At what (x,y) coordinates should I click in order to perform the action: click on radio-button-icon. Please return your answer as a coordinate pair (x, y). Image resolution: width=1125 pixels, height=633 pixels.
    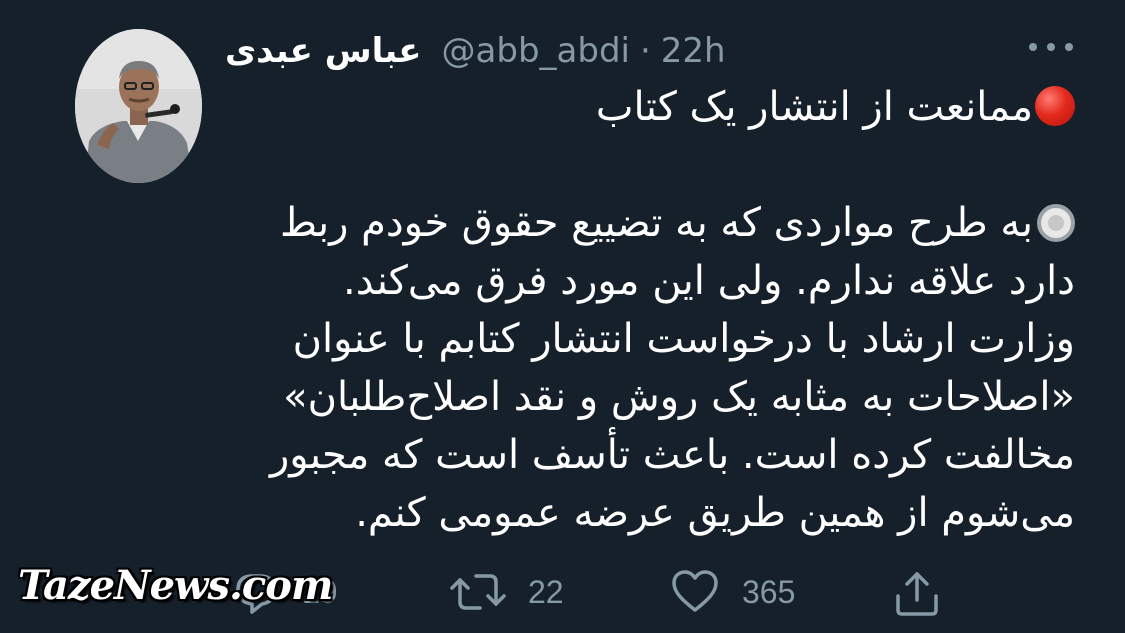
    Looking at the image, I should click on (1056, 223).